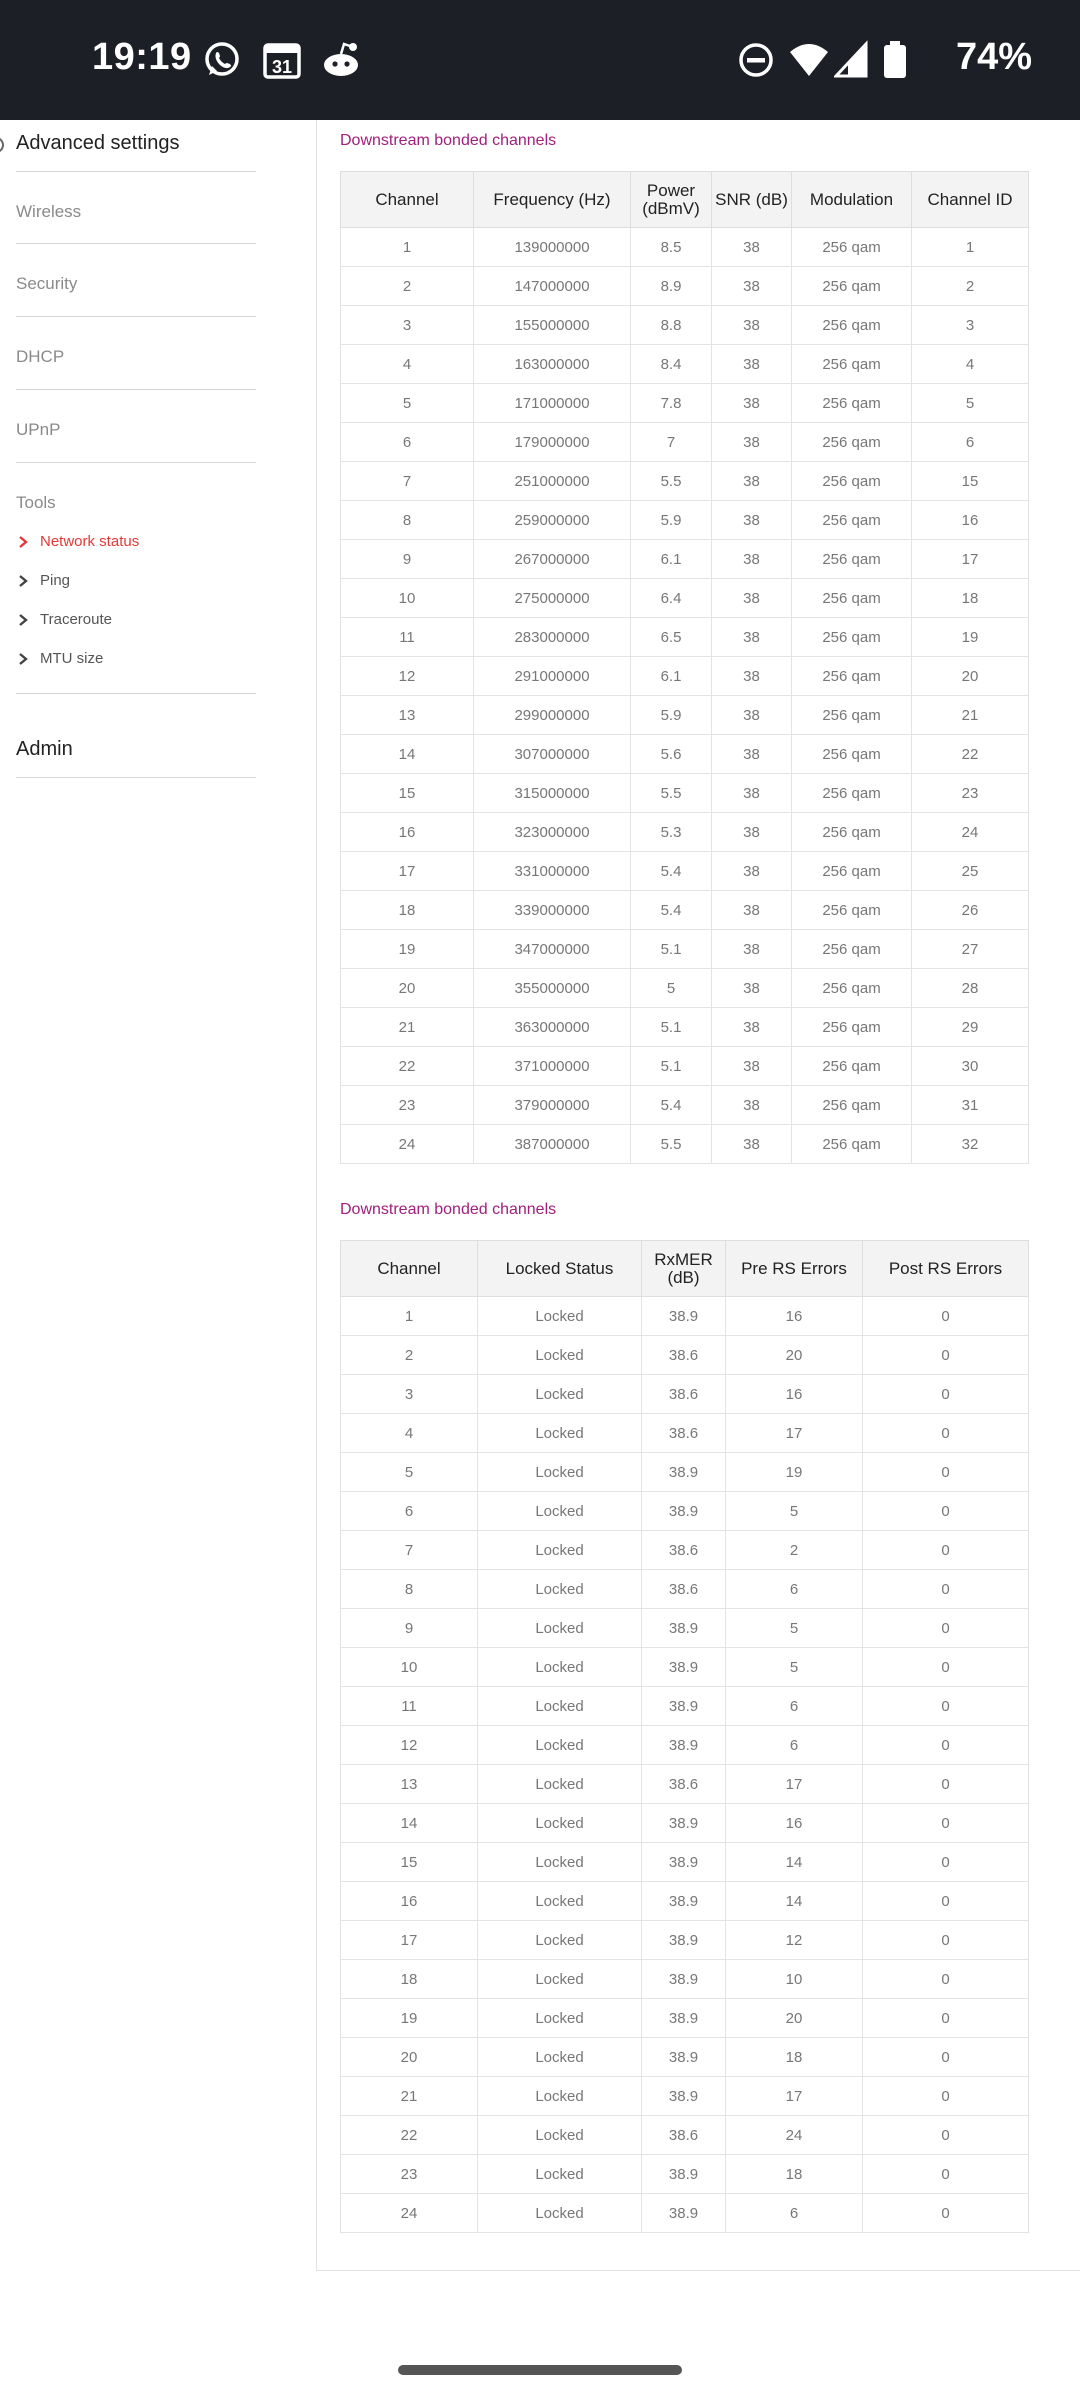  Describe the element at coordinates (23, 658) in the screenshot. I see `chevron-right-icon` at that location.